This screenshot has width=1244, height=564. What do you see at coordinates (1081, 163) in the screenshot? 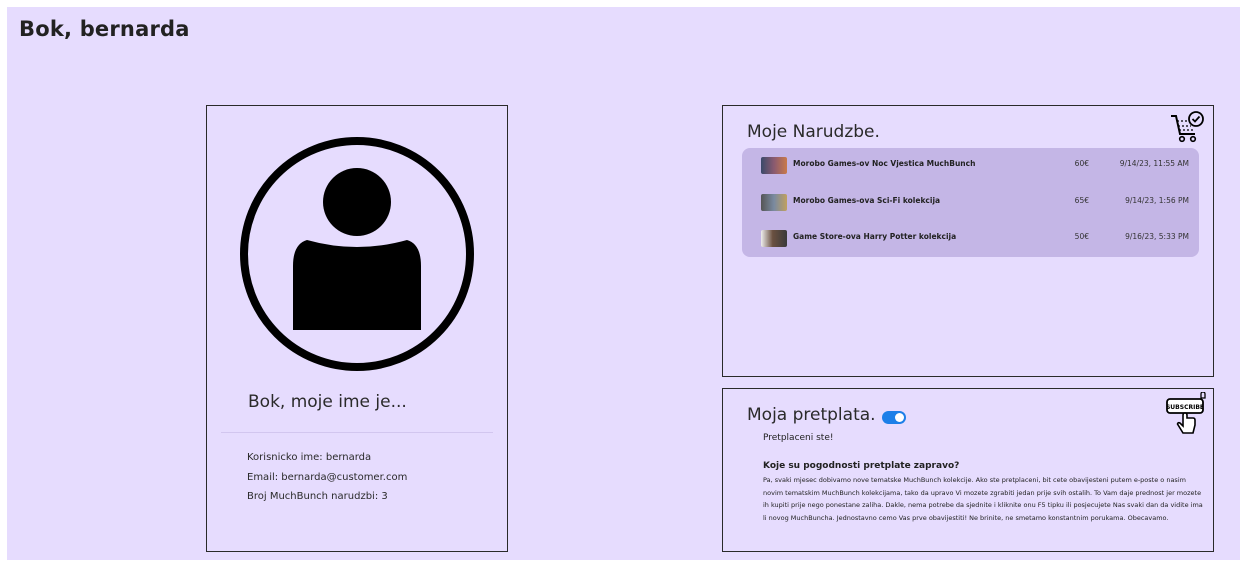
I see `order-price: 60€` at bounding box center [1081, 163].